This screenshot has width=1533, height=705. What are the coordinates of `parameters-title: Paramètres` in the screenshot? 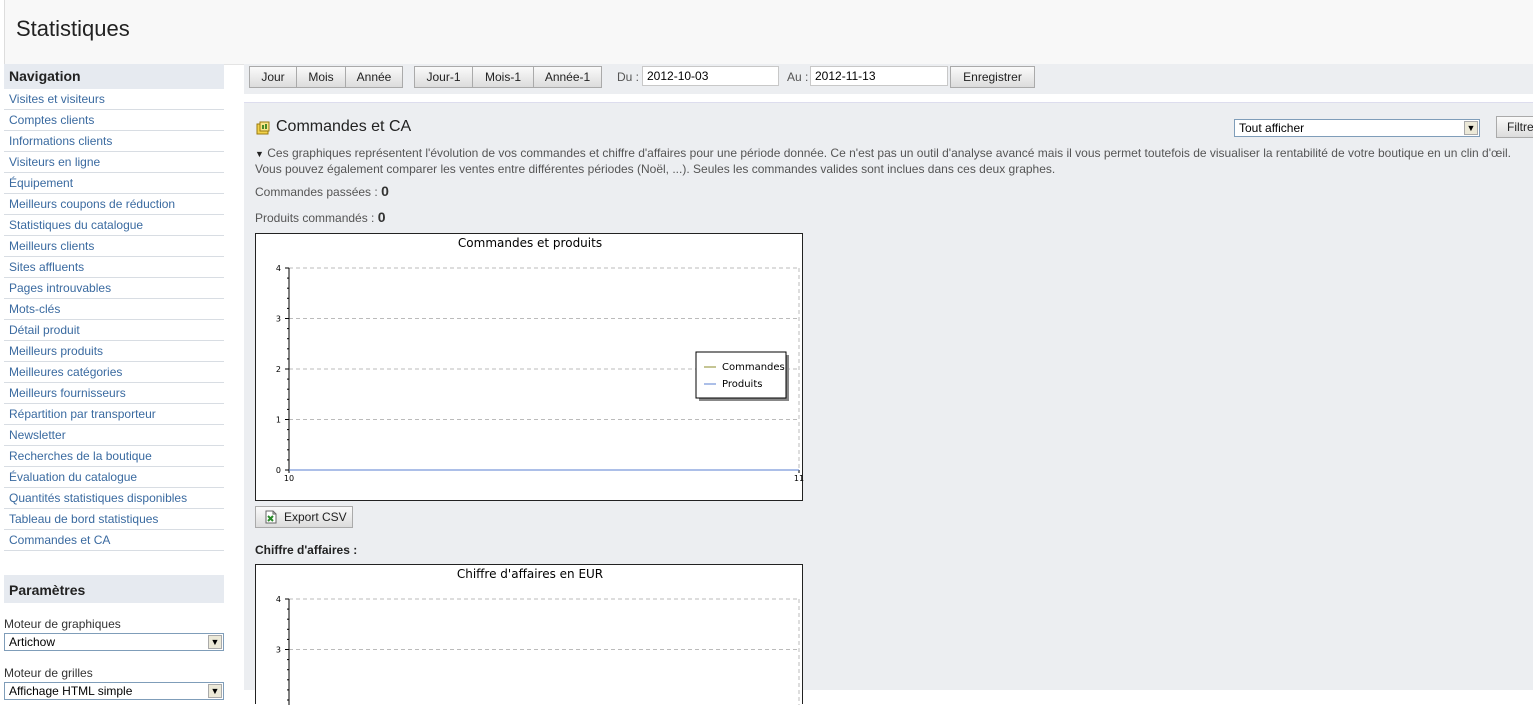 It's located at (114, 589).